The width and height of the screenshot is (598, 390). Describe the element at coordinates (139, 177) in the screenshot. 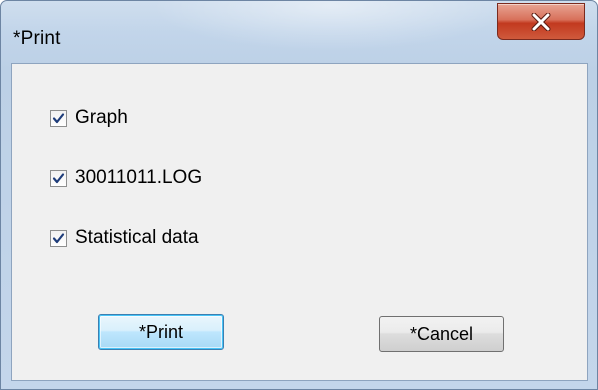

I see `log-file-label: 30011011.LOG` at that location.